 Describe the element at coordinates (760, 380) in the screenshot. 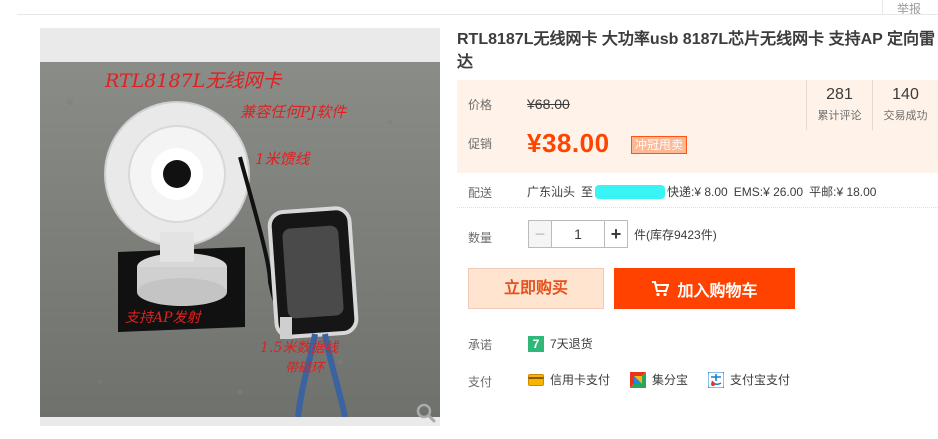

I see `payment-alipay-label: 支付宝支付` at that location.